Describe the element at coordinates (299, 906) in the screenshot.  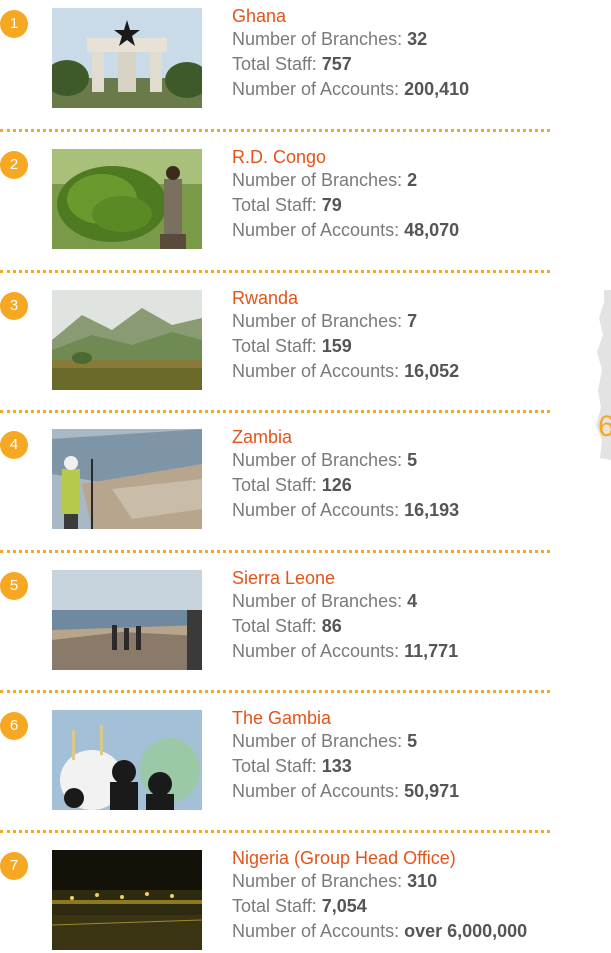
I see `staff-line: Total Staff: 7,054` at that location.